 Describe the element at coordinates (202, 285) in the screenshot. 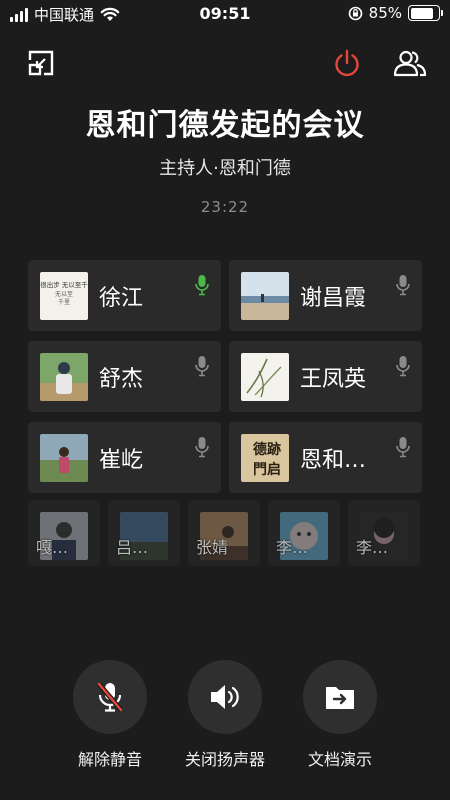

I see `mic-active-icon` at that location.